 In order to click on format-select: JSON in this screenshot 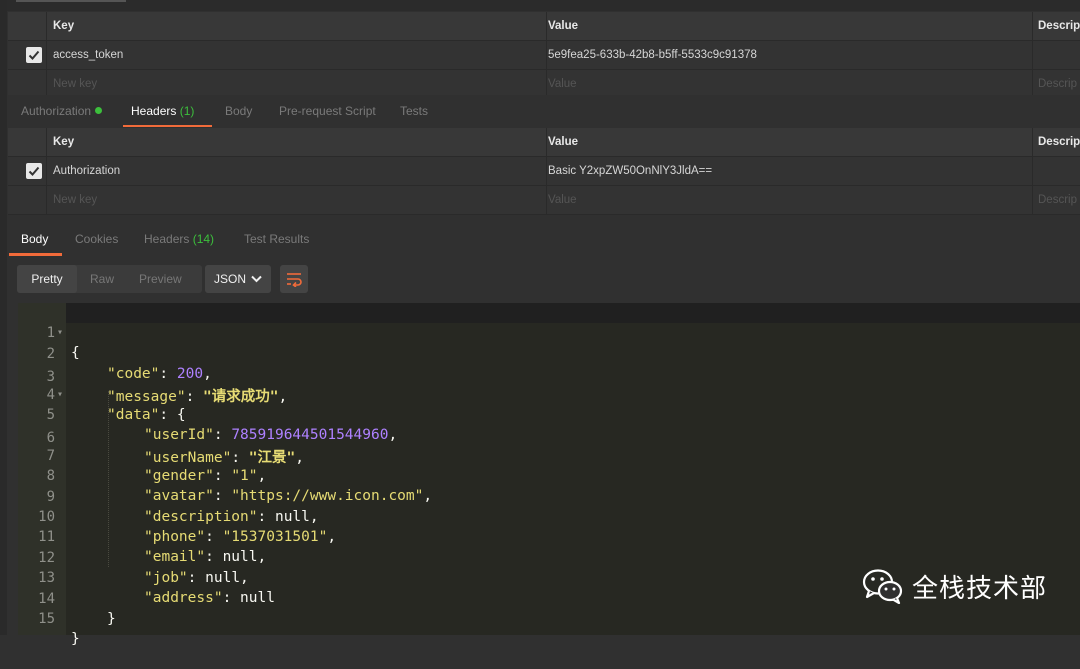, I will do `click(238, 279)`.